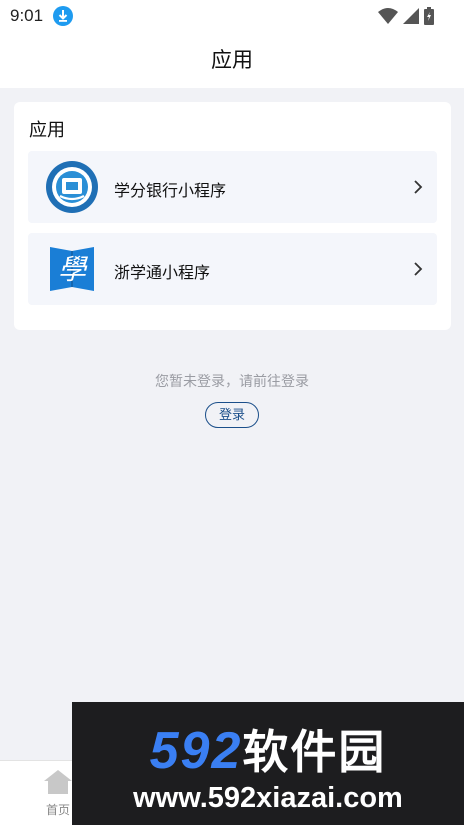 This screenshot has width=464, height=826. What do you see at coordinates (232, 415) in the screenshot?
I see `login-button: 登录` at bounding box center [232, 415].